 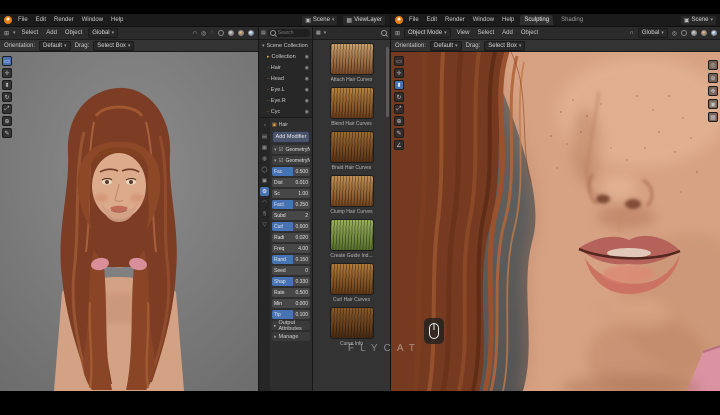 I want to click on shading-wireframe-icon, so click(x=221, y=33).